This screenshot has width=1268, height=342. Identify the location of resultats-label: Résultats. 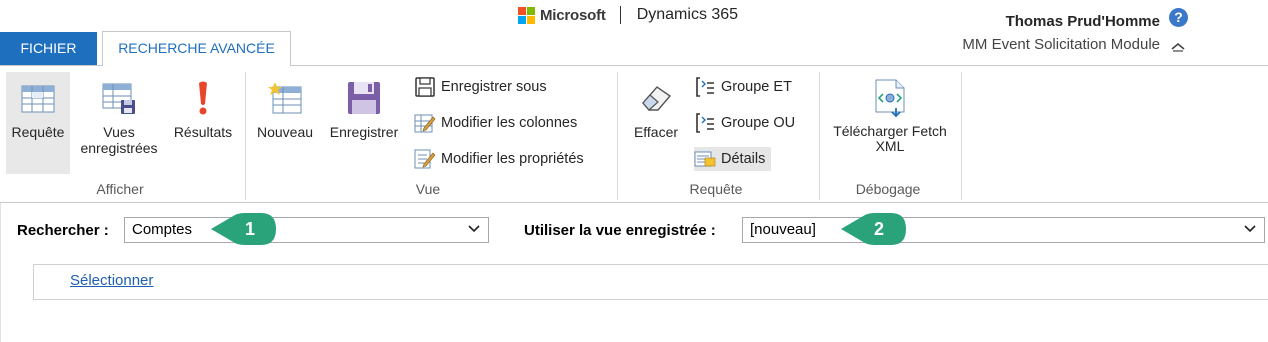
(203, 132).